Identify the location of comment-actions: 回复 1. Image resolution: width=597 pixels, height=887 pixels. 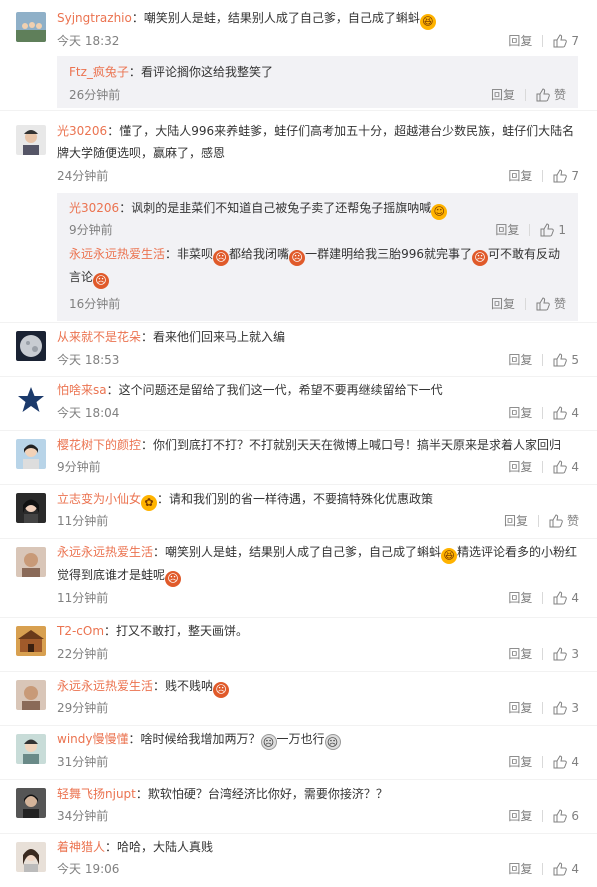
(530, 229).